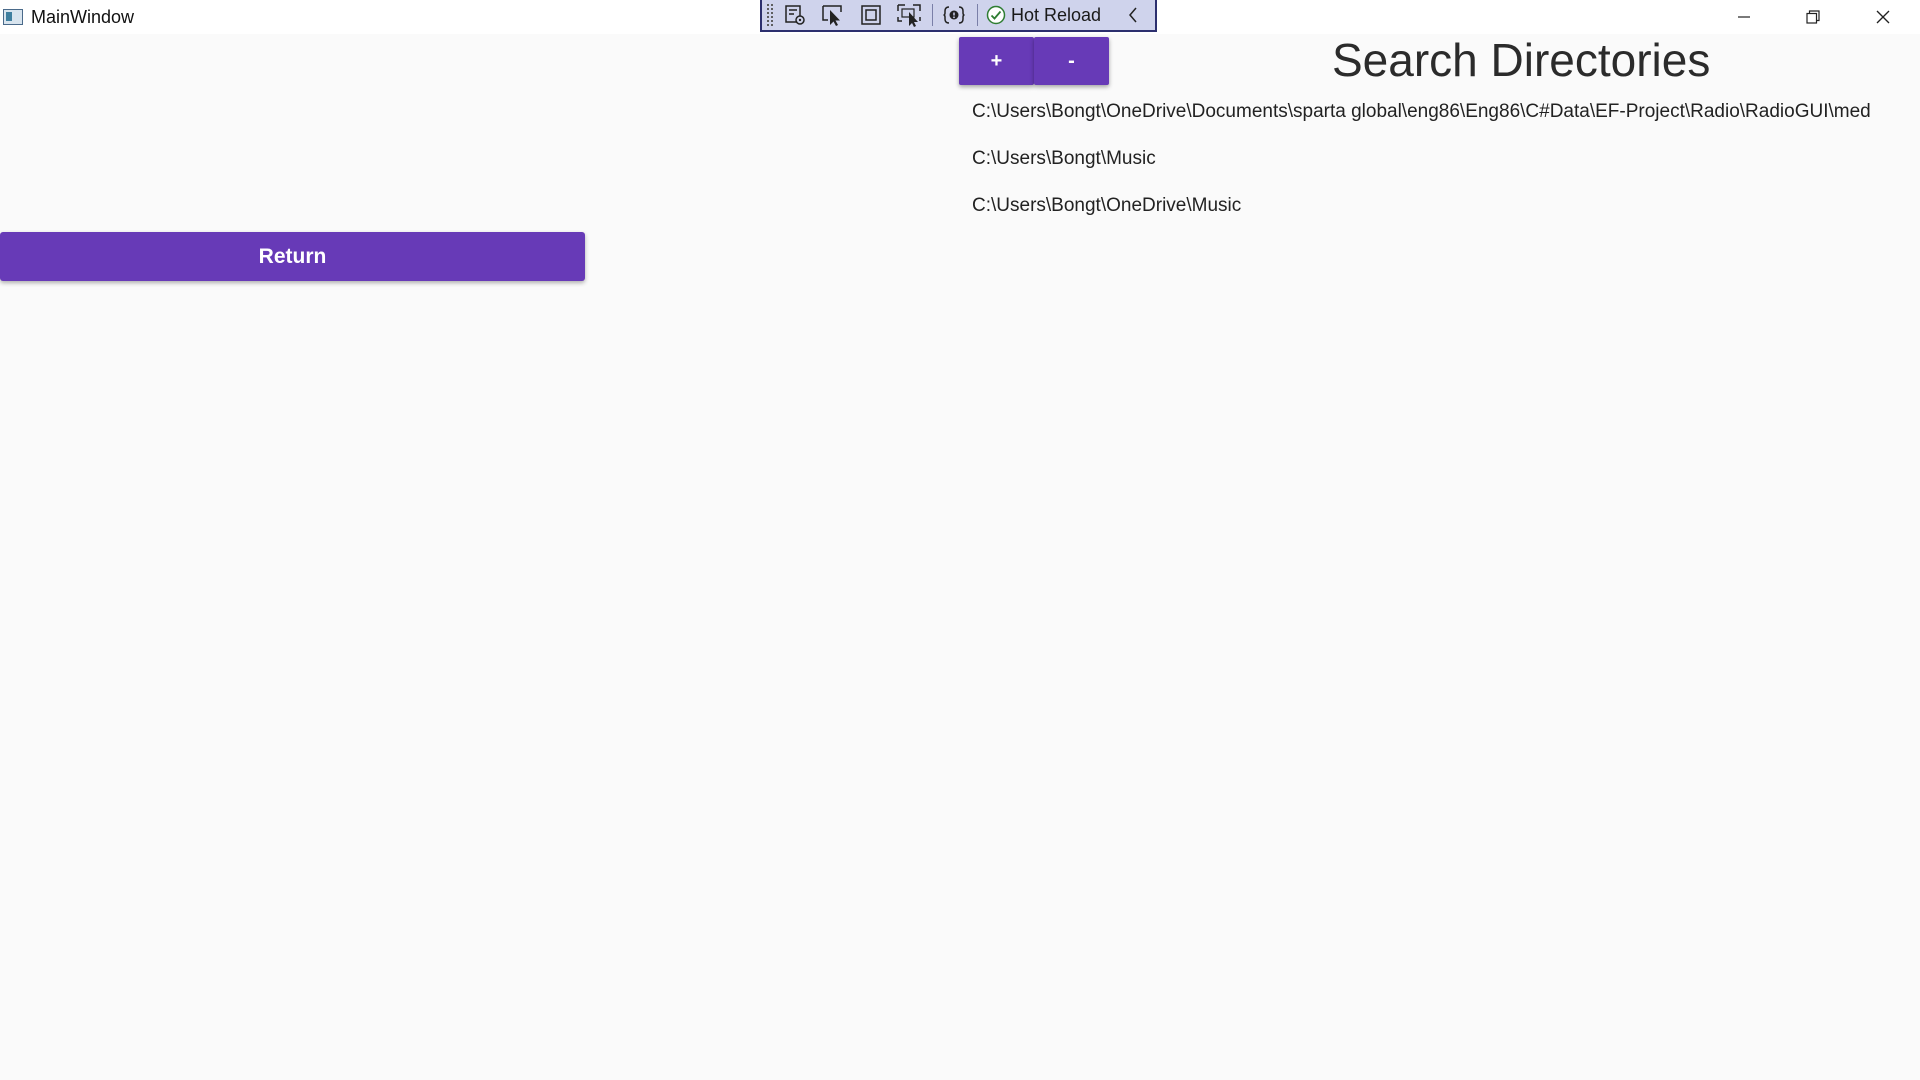  I want to click on directory-list-item: C:\Users\Bongt\Music, so click(1446, 168).